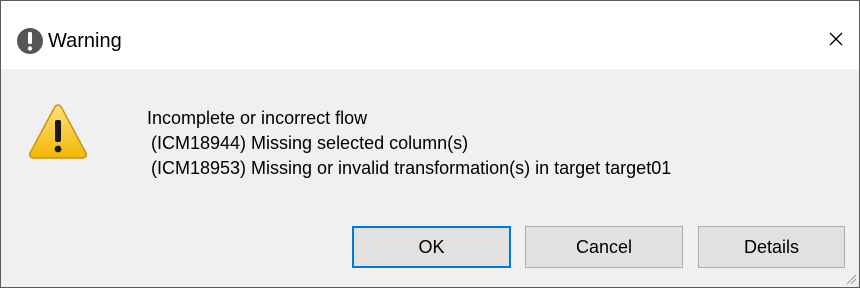 The width and height of the screenshot is (860, 288). Describe the element at coordinates (771, 247) in the screenshot. I see `details-button: Details` at that location.